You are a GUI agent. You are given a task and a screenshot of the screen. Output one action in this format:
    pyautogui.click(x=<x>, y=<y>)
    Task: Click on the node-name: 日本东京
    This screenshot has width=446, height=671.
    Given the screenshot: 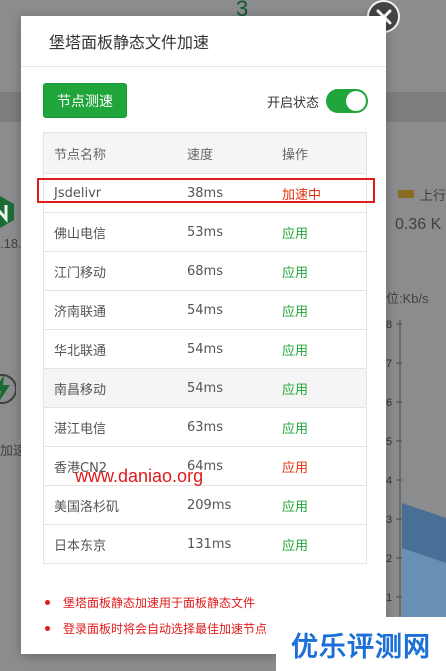 What is the action you would take?
    pyautogui.click(x=110, y=544)
    